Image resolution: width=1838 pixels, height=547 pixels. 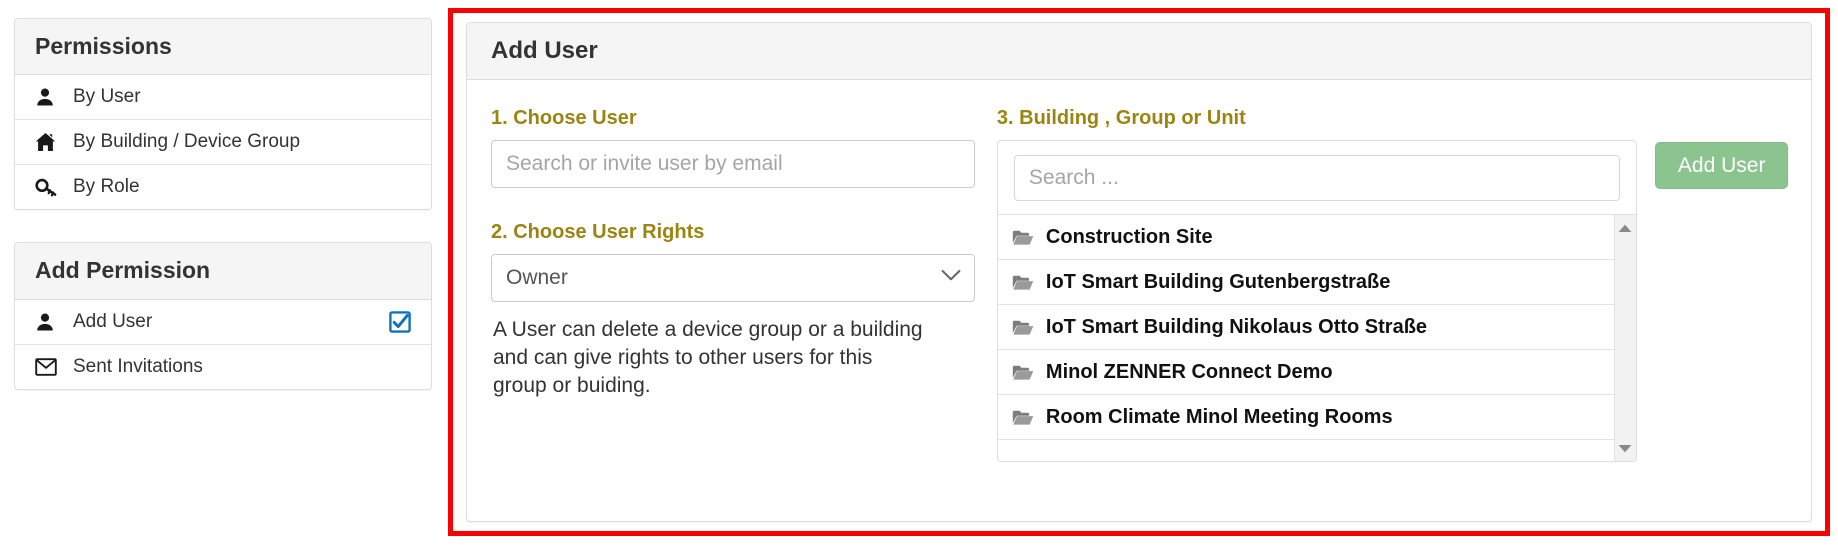 What do you see at coordinates (564, 118) in the screenshot?
I see `step1-label: 1. Choose User` at bounding box center [564, 118].